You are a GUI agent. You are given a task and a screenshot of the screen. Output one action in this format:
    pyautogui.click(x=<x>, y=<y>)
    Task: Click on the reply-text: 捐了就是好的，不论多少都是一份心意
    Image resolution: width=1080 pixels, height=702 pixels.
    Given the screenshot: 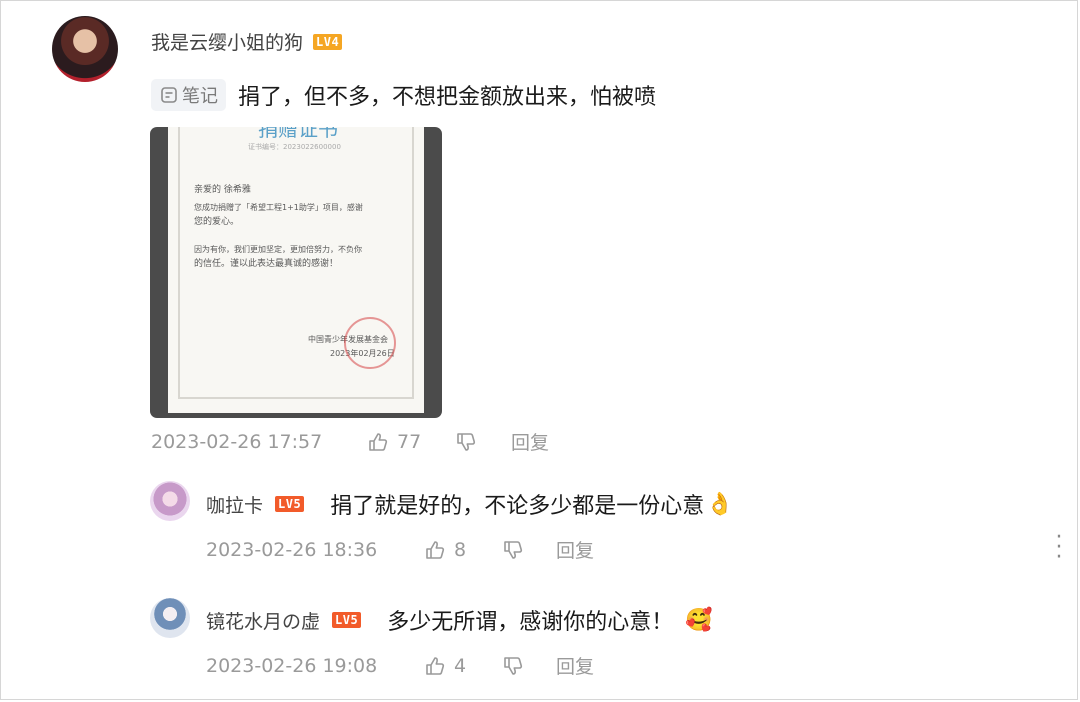 What is the action you would take?
    pyautogui.click(x=517, y=506)
    